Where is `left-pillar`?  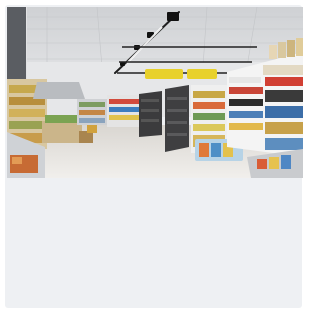
left-pillar is located at coordinates (16, 44).